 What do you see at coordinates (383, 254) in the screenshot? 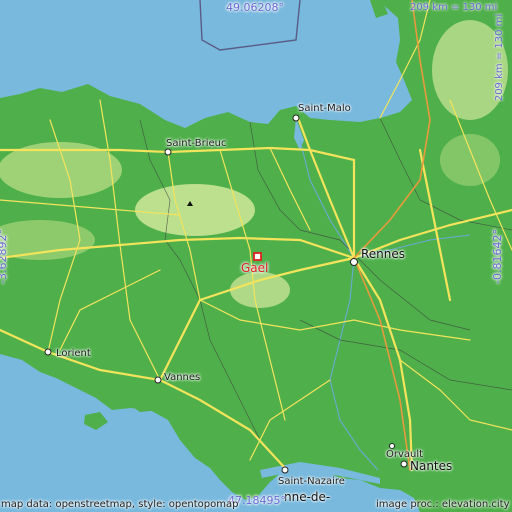
I see `city-label-rennes: Rennes` at bounding box center [383, 254].